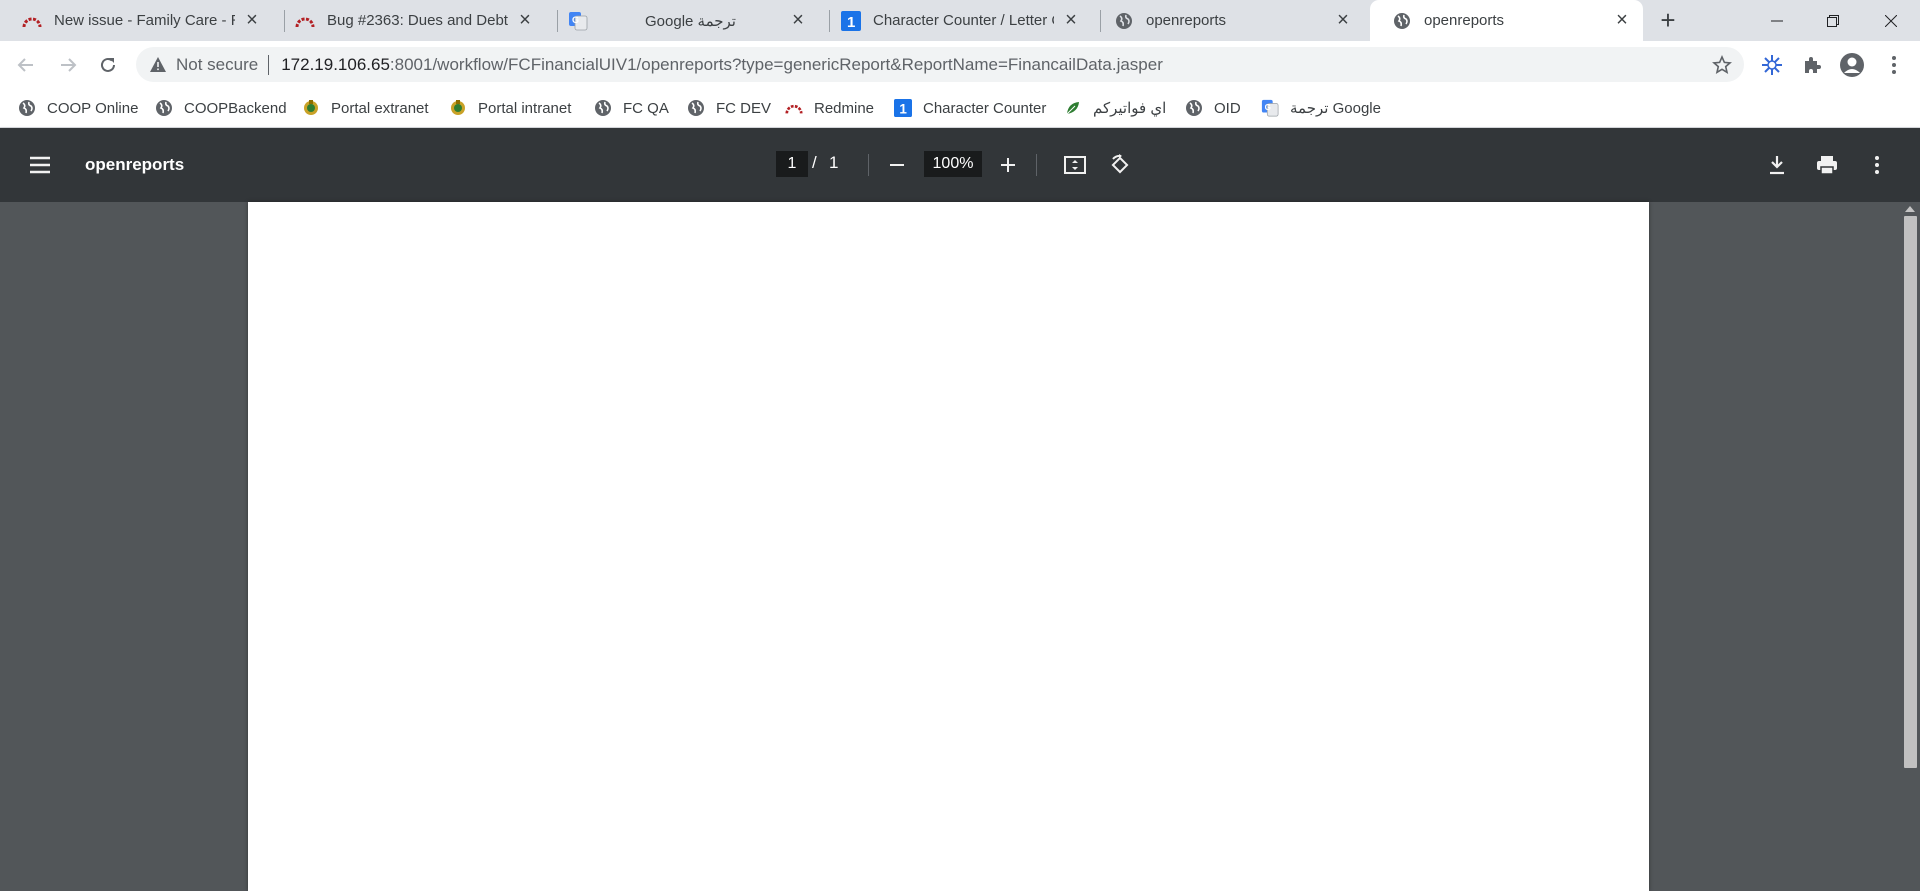  Describe the element at coordinates (235, 108) in the screenshot. I see `bookmark-label: COOPBackend` at that location.